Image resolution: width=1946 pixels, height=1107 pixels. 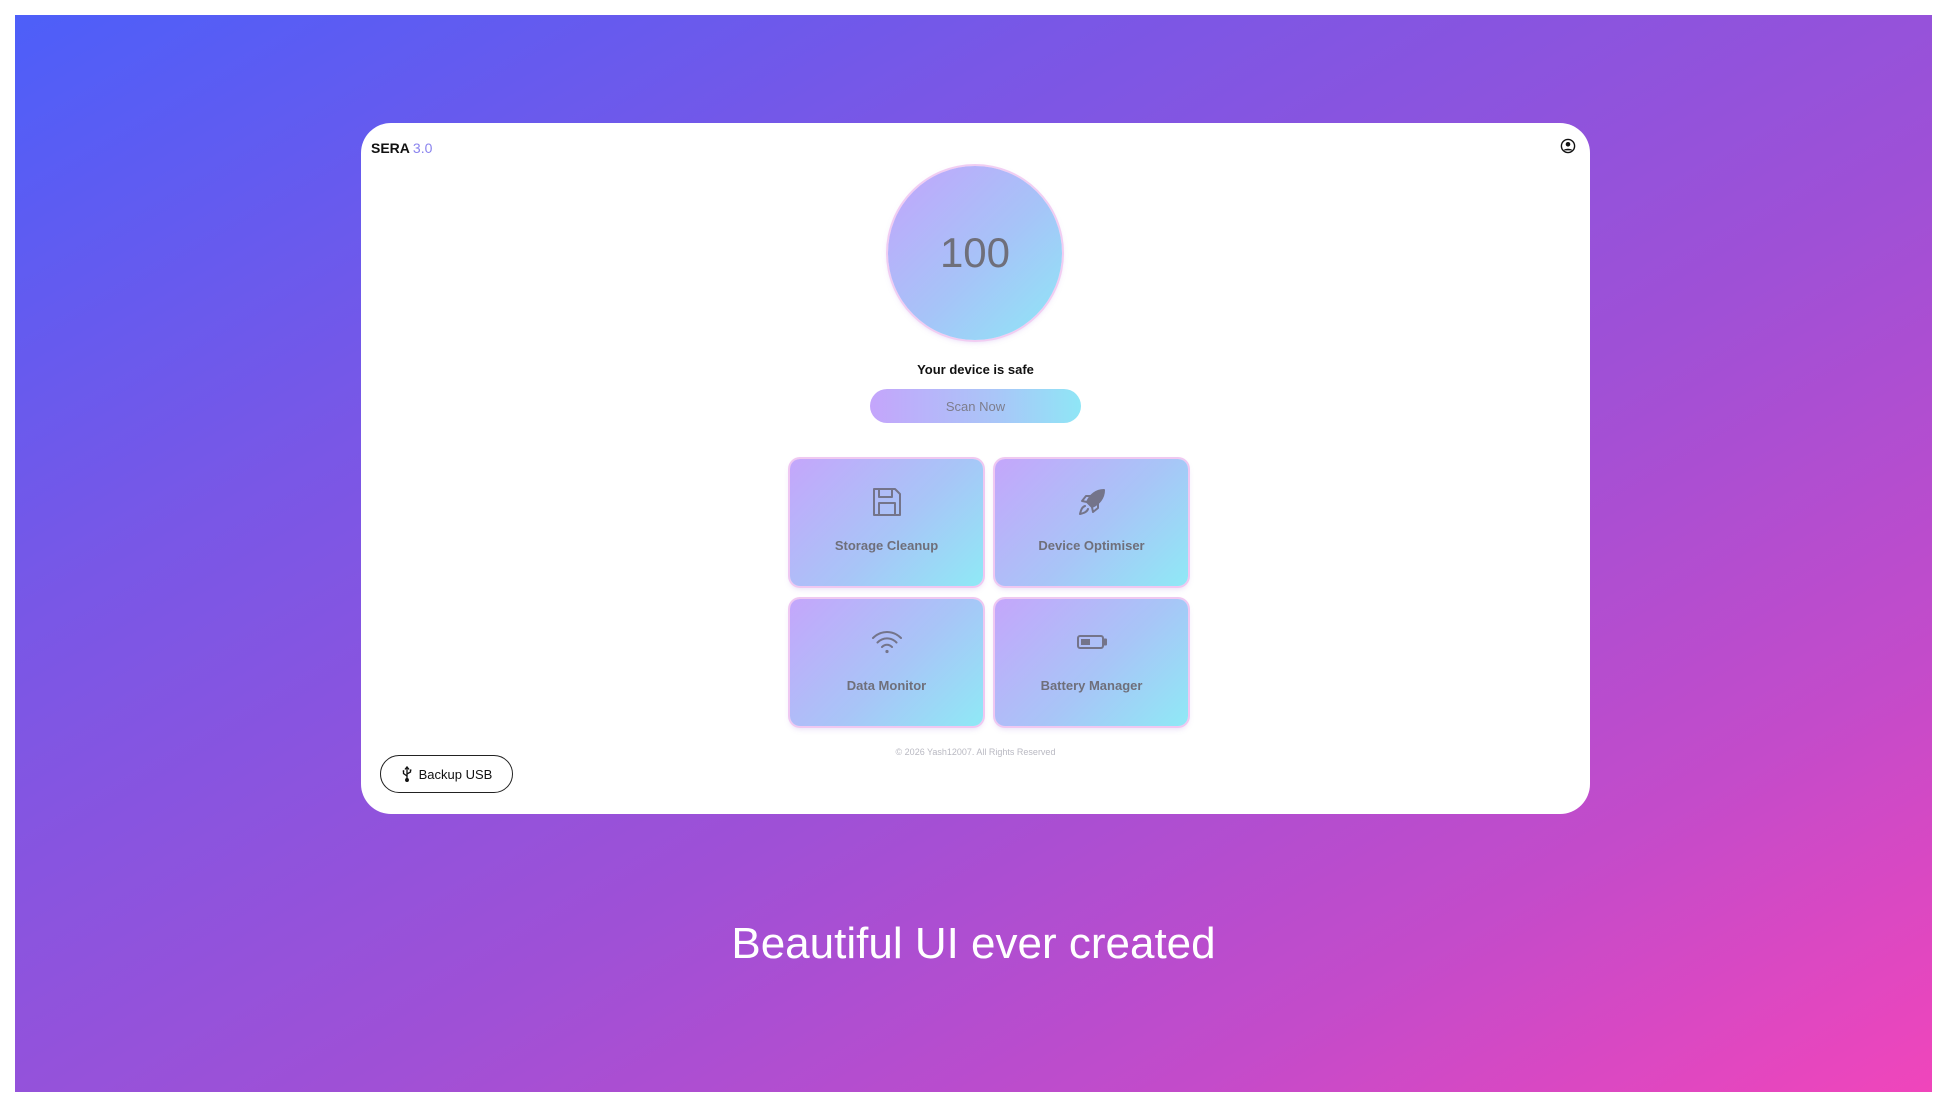 I want to click on rocket-icon, so click(x=1092, y=502).